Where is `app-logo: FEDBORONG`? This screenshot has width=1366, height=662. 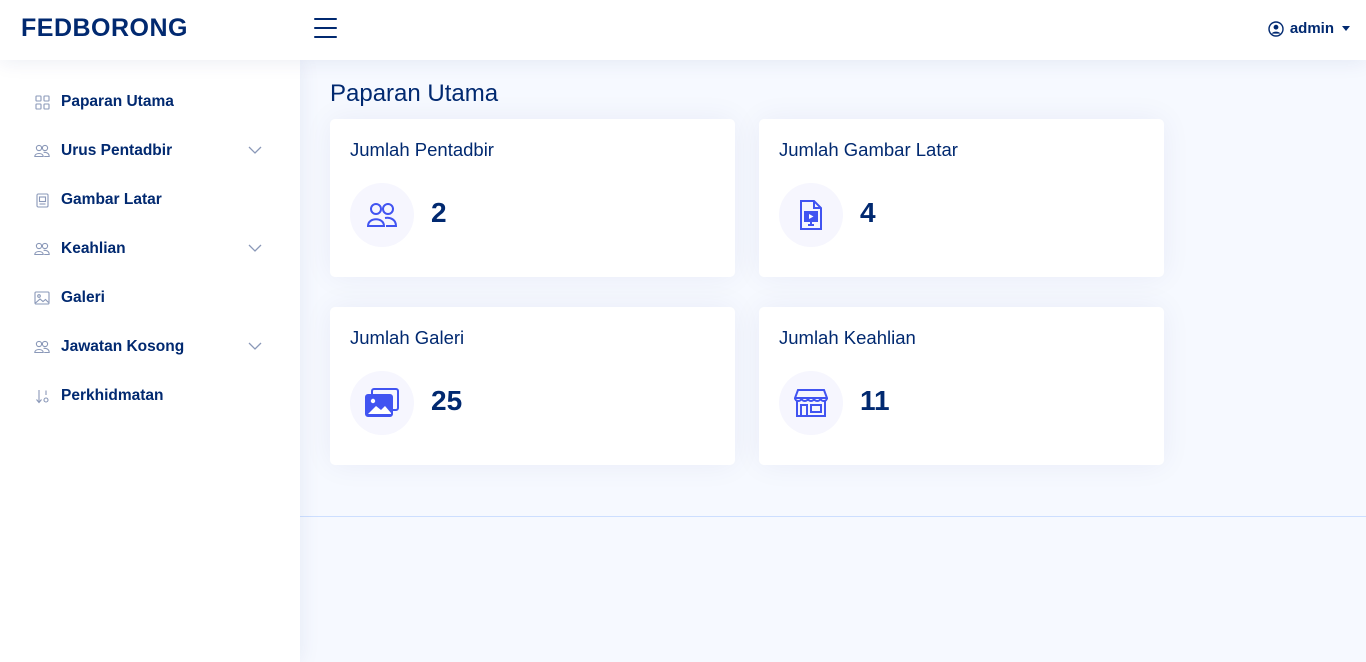 app-logo: FEDBORONG is located at coordinates (104, 28).